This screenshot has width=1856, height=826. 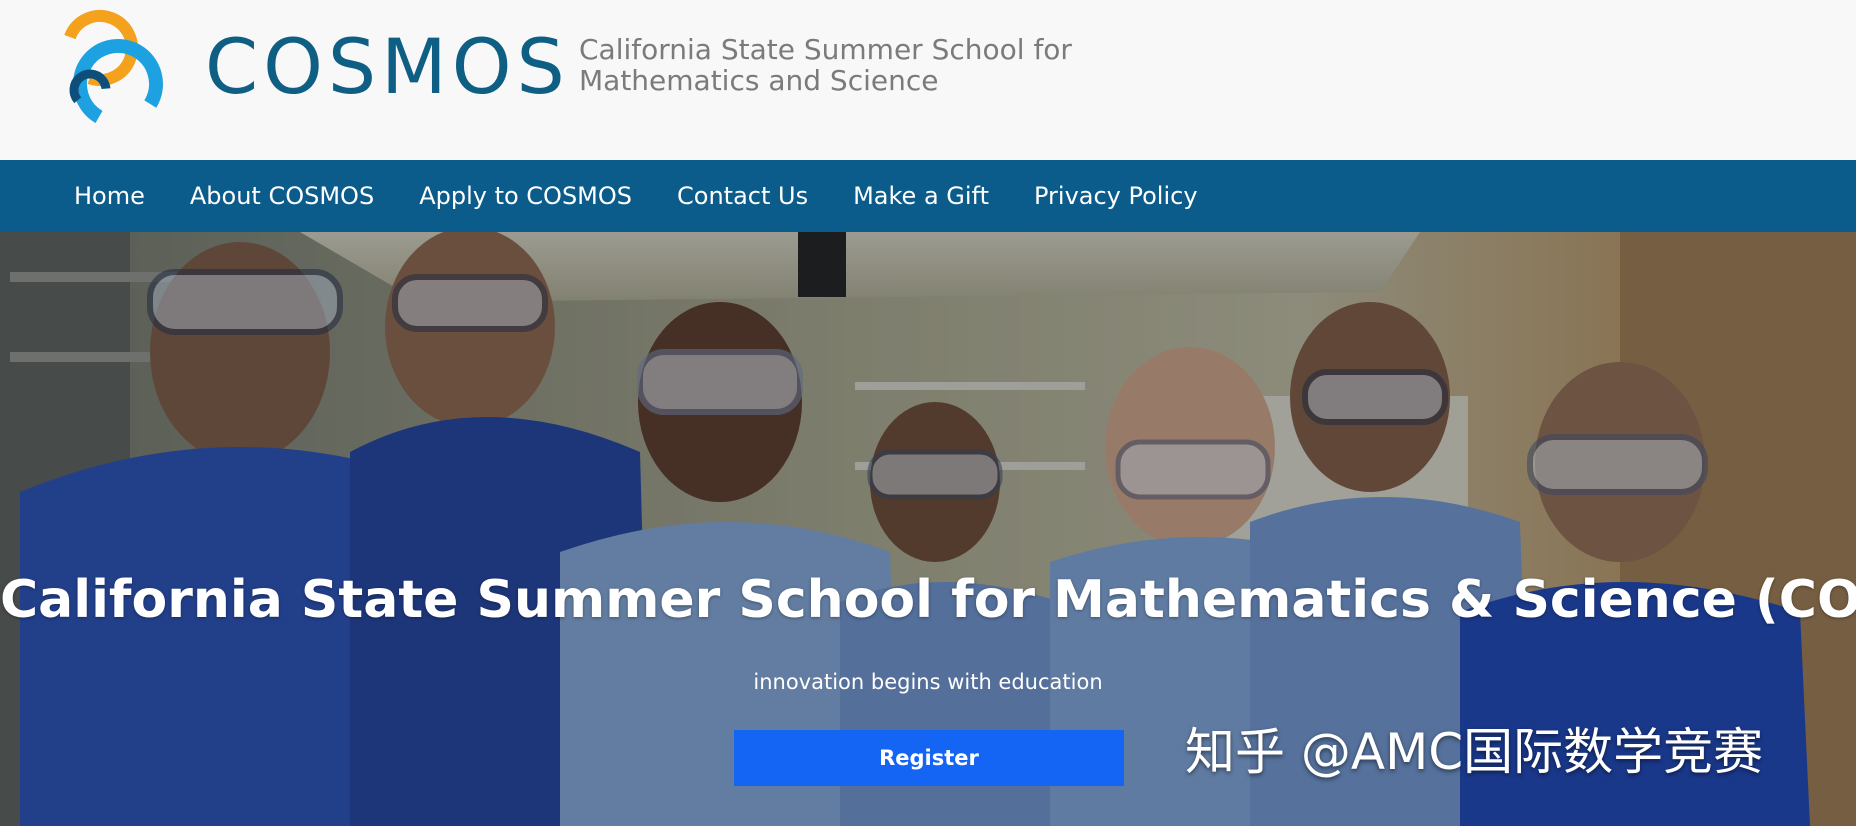 I want to click on nav-item-apply: Apply to COSMOS, so click(x=525, y=196).